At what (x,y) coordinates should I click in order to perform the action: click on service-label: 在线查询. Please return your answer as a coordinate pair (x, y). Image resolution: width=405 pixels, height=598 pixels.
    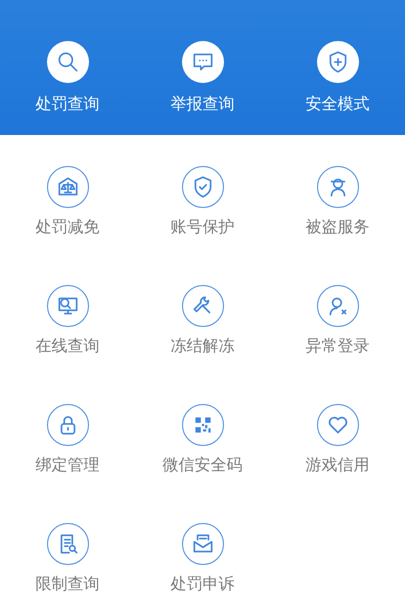
    Looking at the image, I should click on (68, 346).